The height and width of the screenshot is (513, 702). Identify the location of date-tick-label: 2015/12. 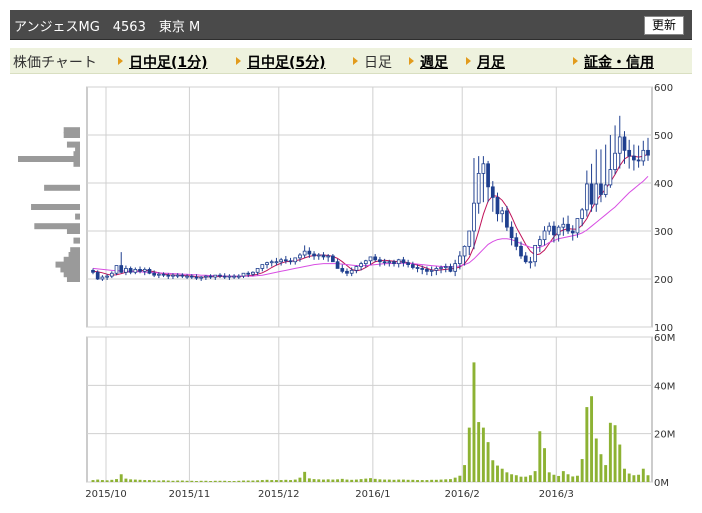
(279, 494).